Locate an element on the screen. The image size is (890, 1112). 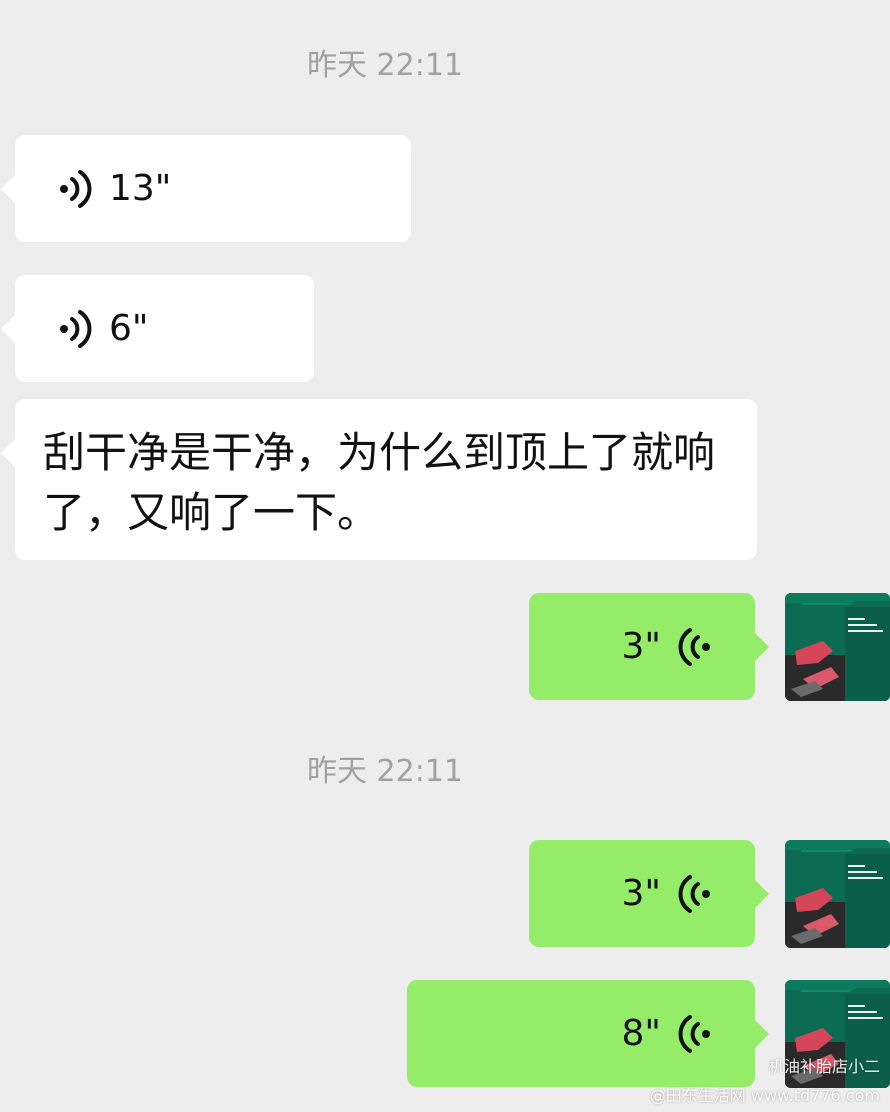
voice-message-incoming: 13" is located at coordinates (206, 188).